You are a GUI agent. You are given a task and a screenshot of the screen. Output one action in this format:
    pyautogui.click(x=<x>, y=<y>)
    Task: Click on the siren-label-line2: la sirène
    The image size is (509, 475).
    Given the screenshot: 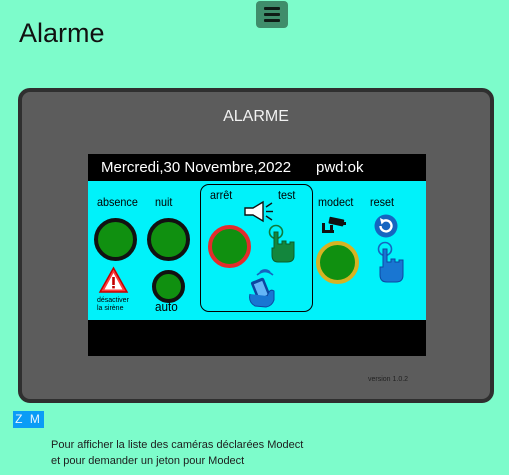 What is the action you would take?
    pyautogui.click(x=110, y=308)
    